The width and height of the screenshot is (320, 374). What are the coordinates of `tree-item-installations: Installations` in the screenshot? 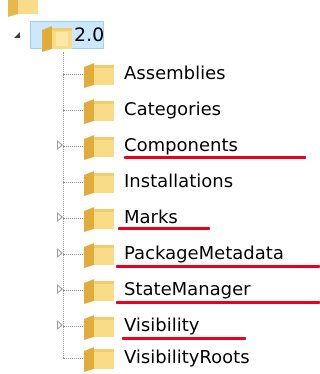 It's located at (160, 182).